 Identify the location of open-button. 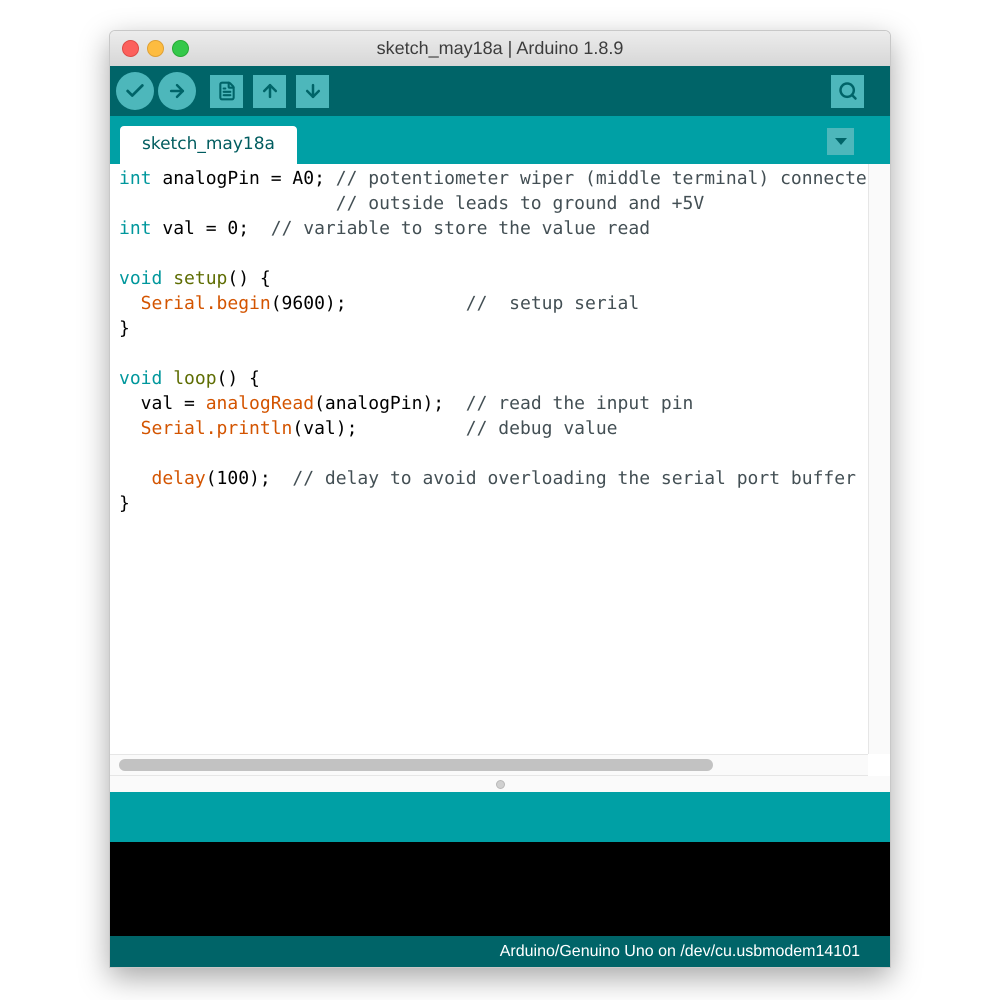
(269, 91).